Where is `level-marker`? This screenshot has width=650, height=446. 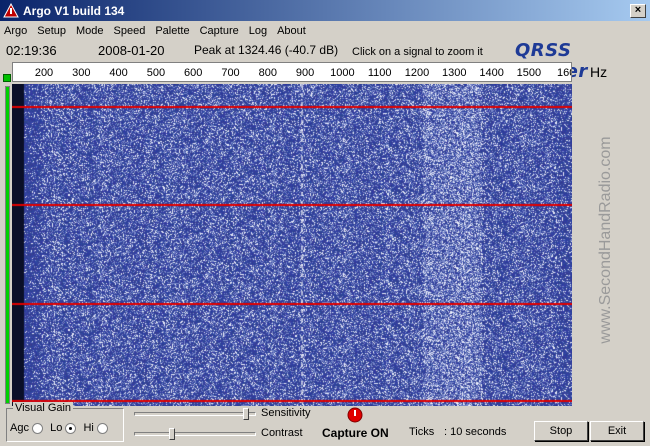
level-marker is located at coordinates (7, 78).